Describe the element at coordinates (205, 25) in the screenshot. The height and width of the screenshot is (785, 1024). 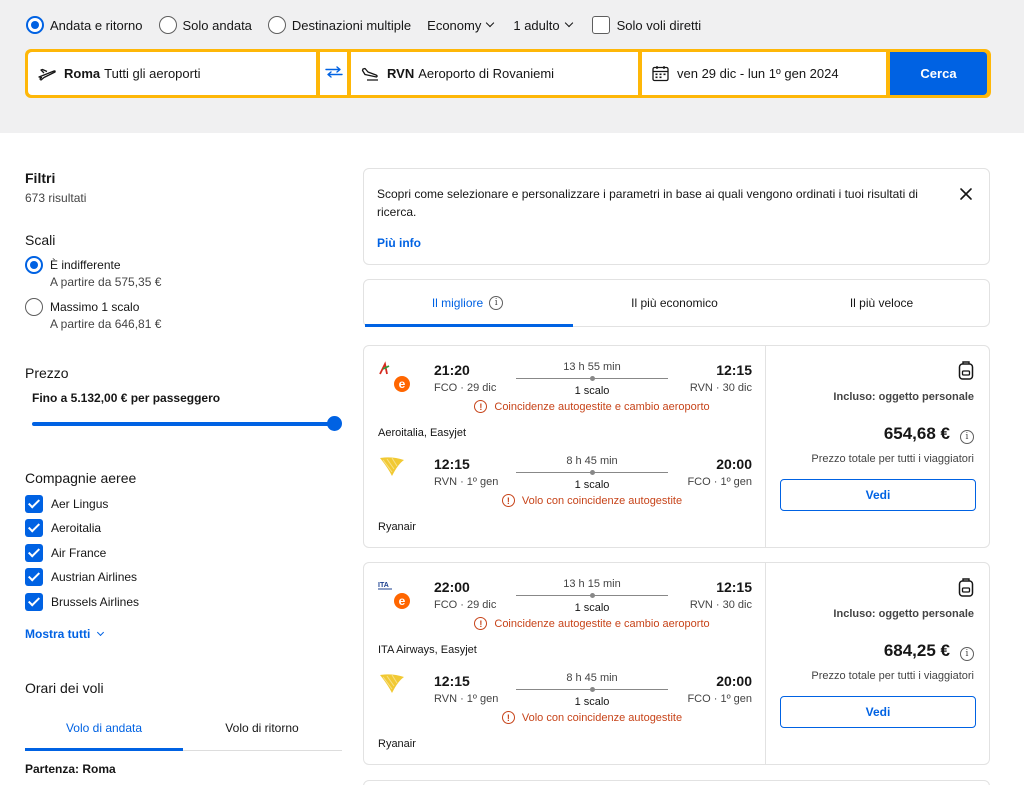
I see `trip-oneway-option: Solo andata` at that location.